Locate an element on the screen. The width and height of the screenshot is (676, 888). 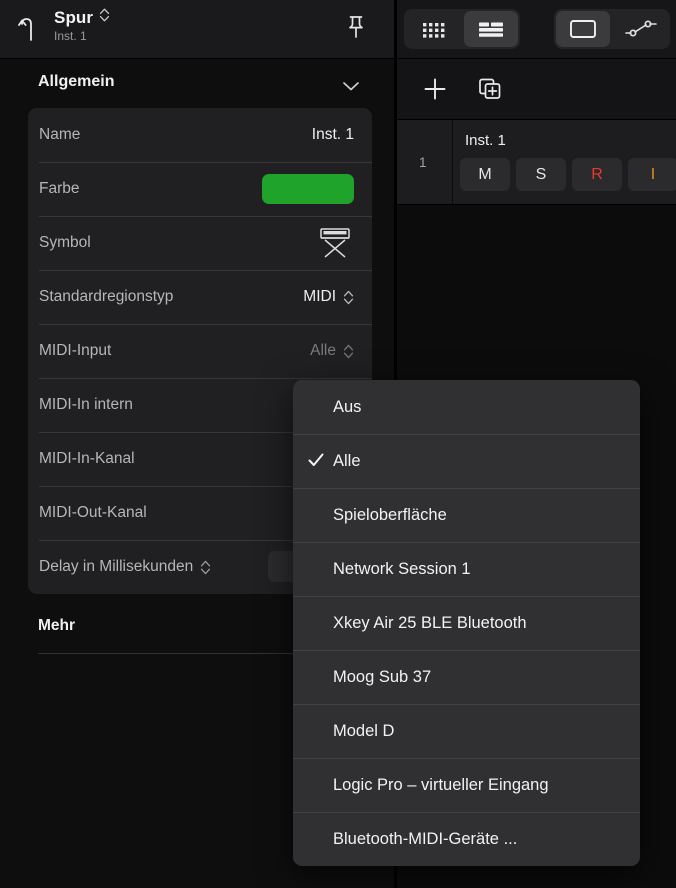
track-name: Inst. 1 is located at coordinates (485, 140).